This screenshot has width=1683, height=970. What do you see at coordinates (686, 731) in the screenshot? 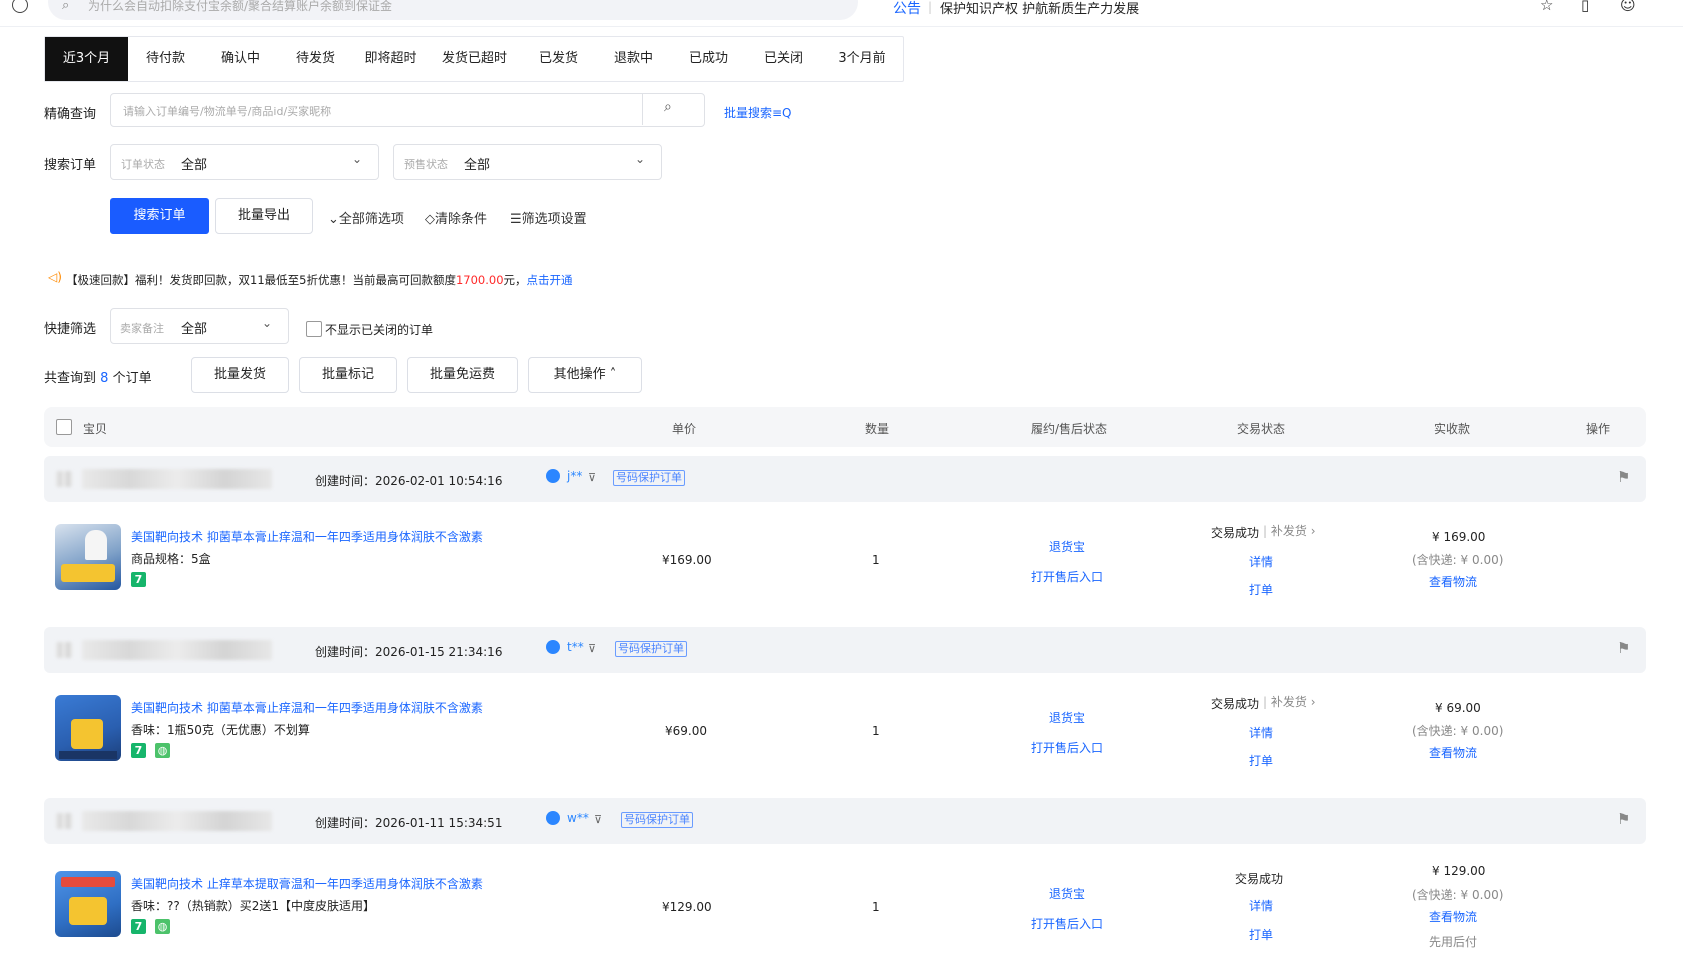
I see `unit-price: ¥69.00` at bounding box center [686, 731].